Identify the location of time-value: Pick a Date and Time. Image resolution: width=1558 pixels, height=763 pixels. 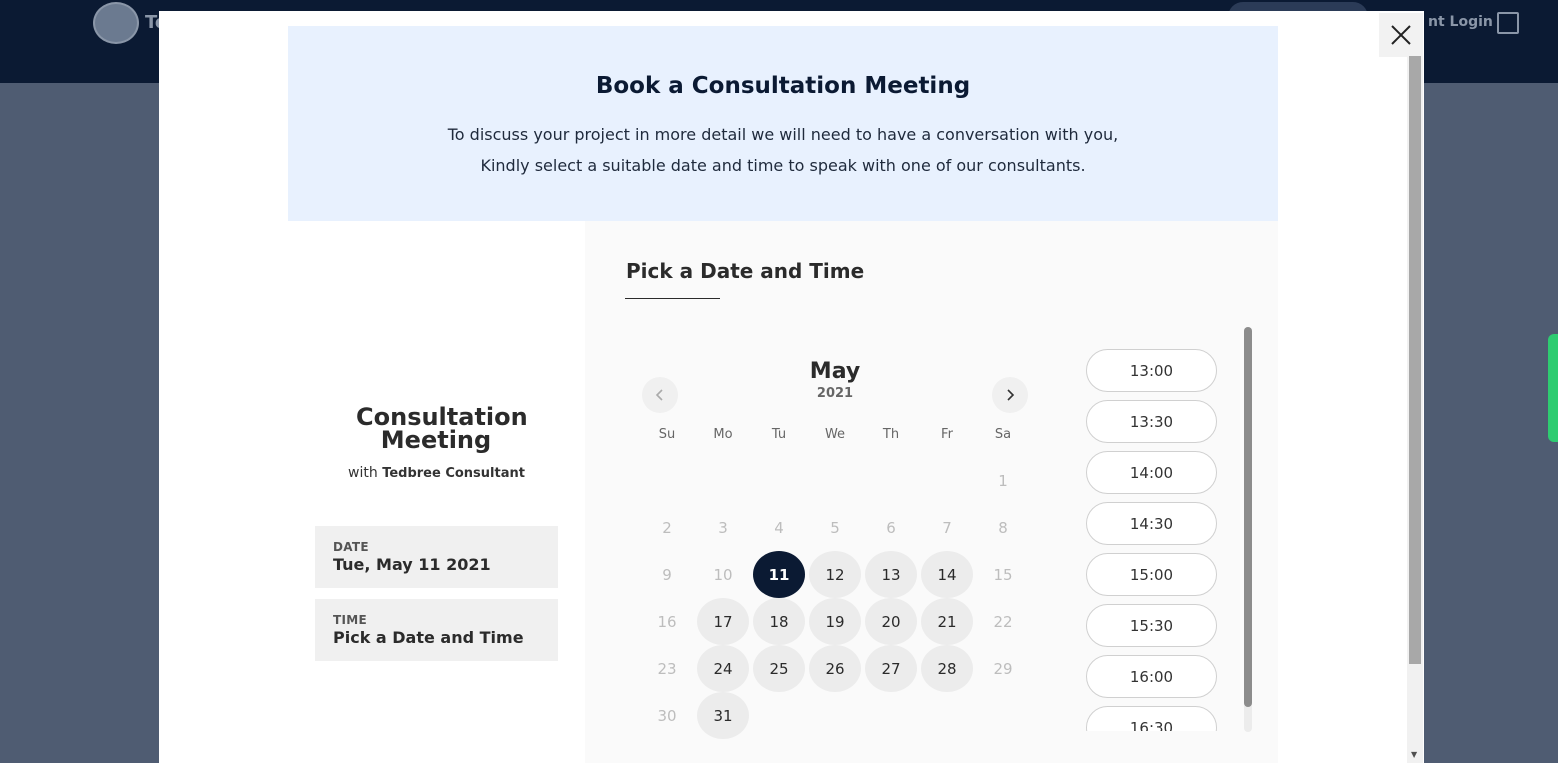
(428, 637).